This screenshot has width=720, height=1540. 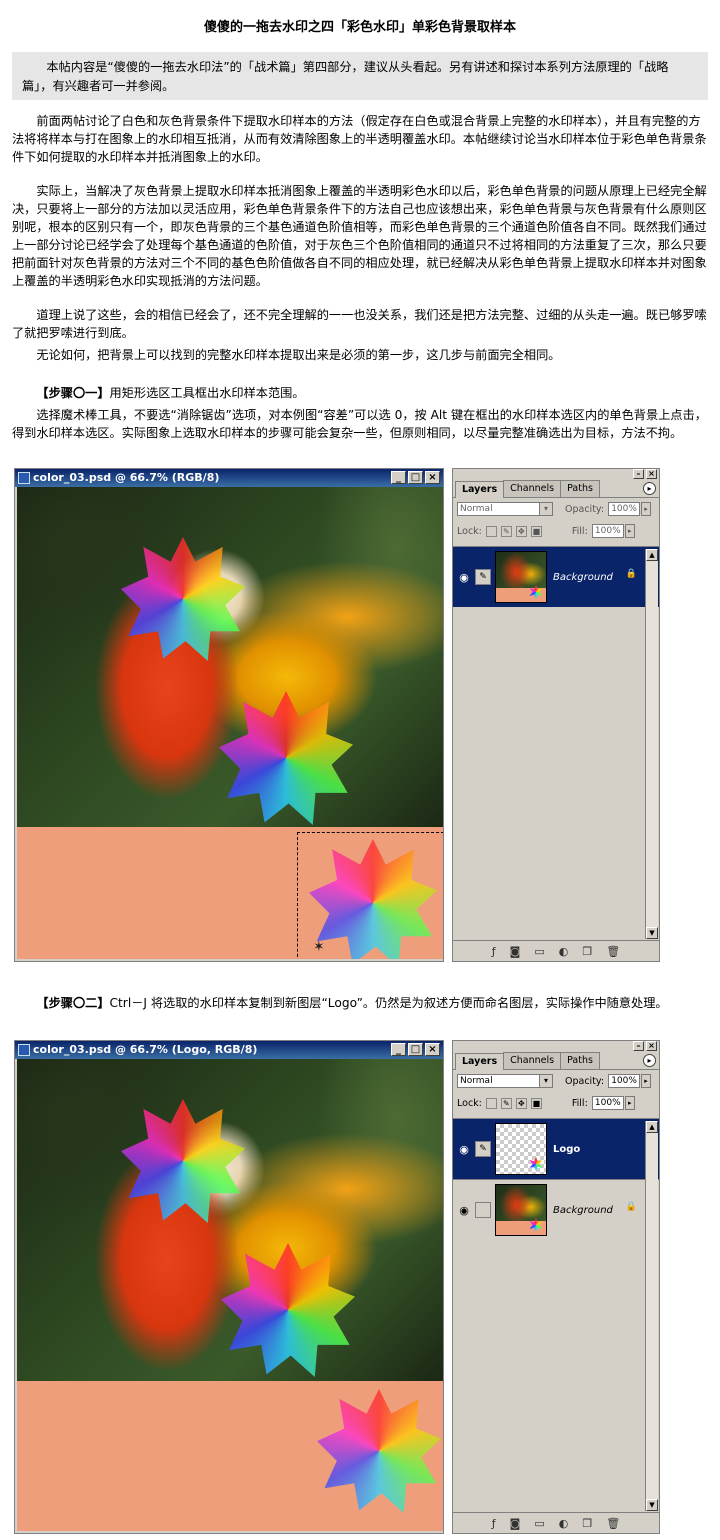 I want to click on layer-row-logo: ◉ ✎ Logo, so click(x=556, y=1148).